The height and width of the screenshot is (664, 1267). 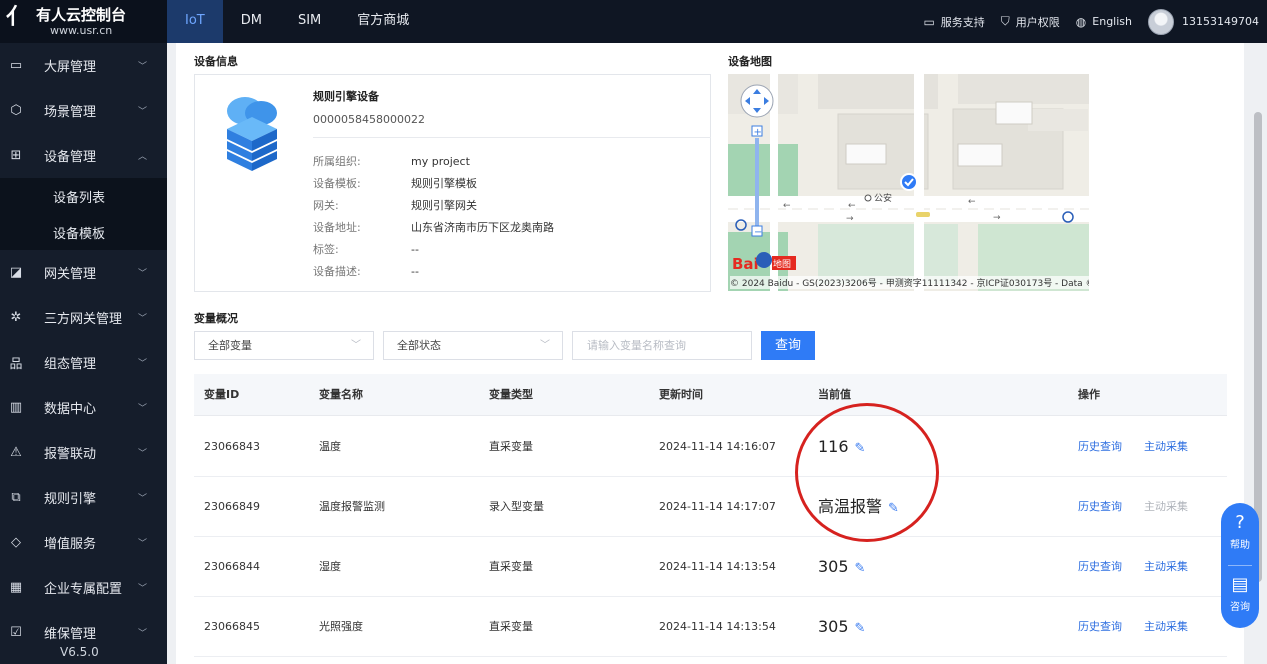 What do you see at coordinates (232, 506) in the screenshot?
I see `cell-id: 23066849` at bounding box center [232, 506].